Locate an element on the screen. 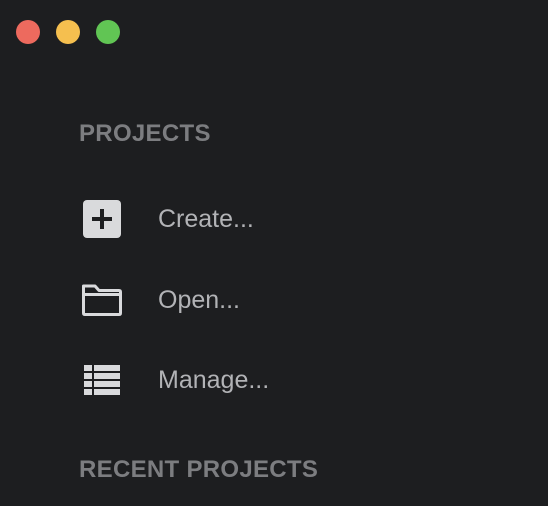 This screenshot has height=506, width=548. zoom-window-button is located at coordinates (108, 32).